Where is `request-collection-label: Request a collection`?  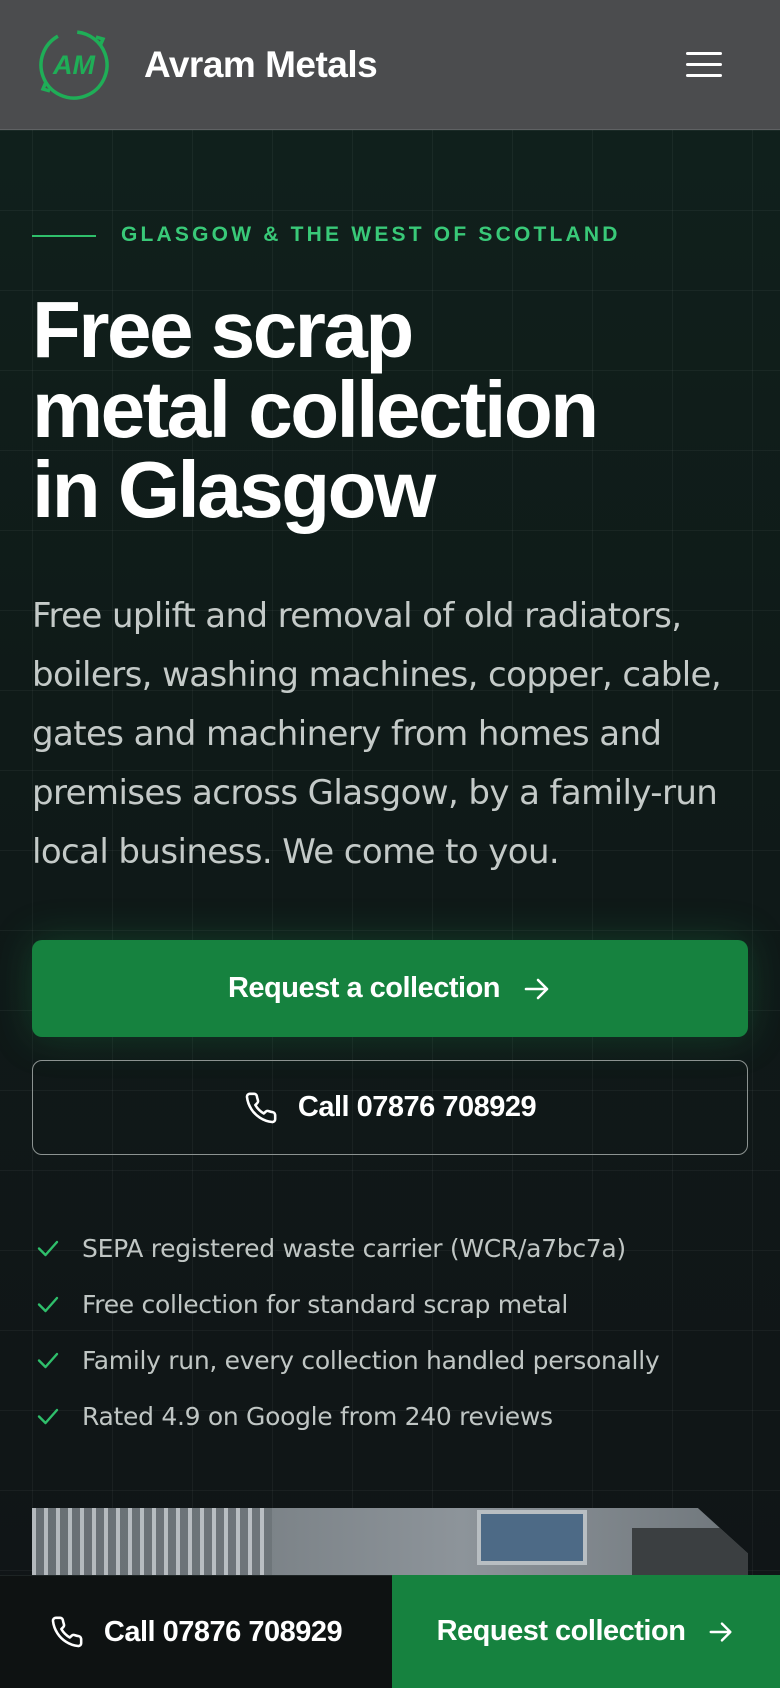 request-collection-label: Request a collection is located at coordinates (364, 988).